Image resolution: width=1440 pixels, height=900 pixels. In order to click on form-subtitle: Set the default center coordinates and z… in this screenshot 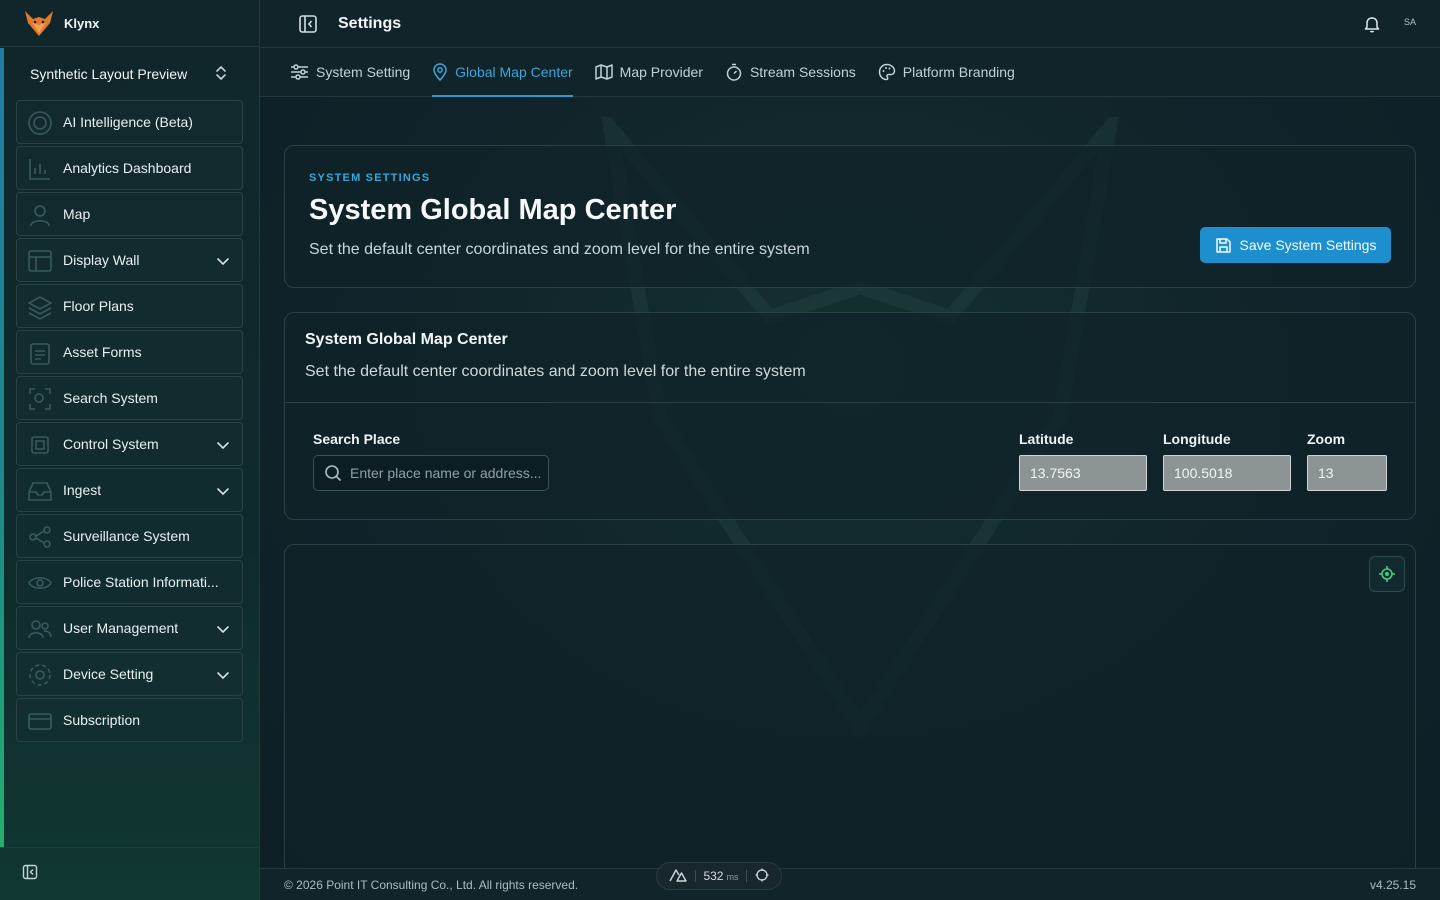, I will do `click(555, 371)`.